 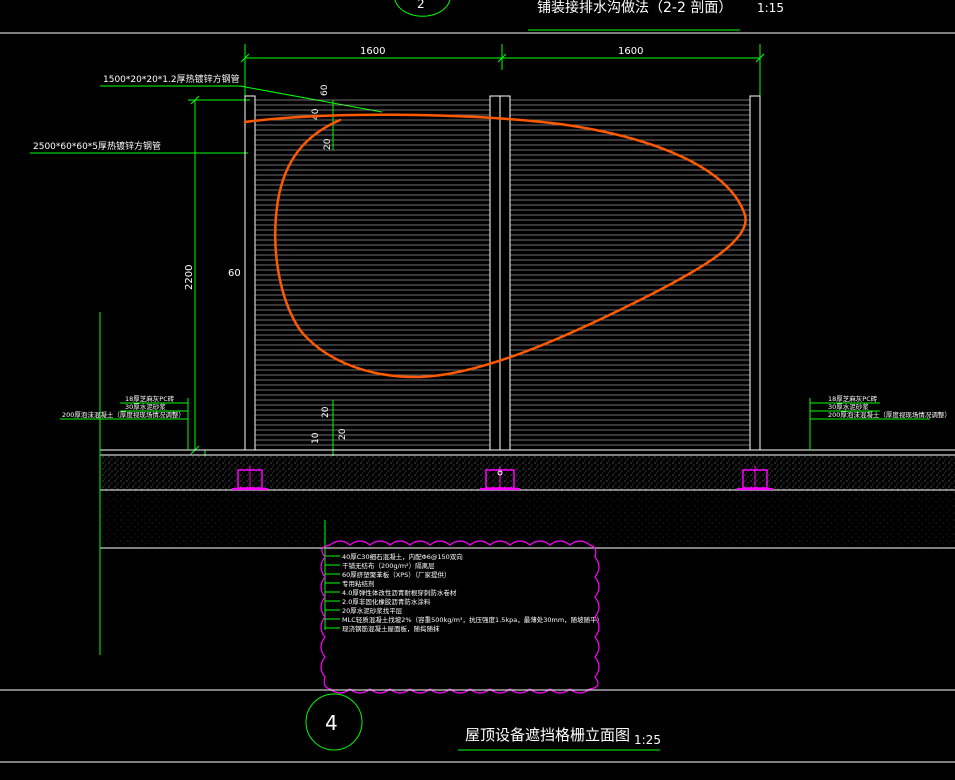 I want to click on roof-layer-4: 专用粘结剂, so click(x=358, y=583).